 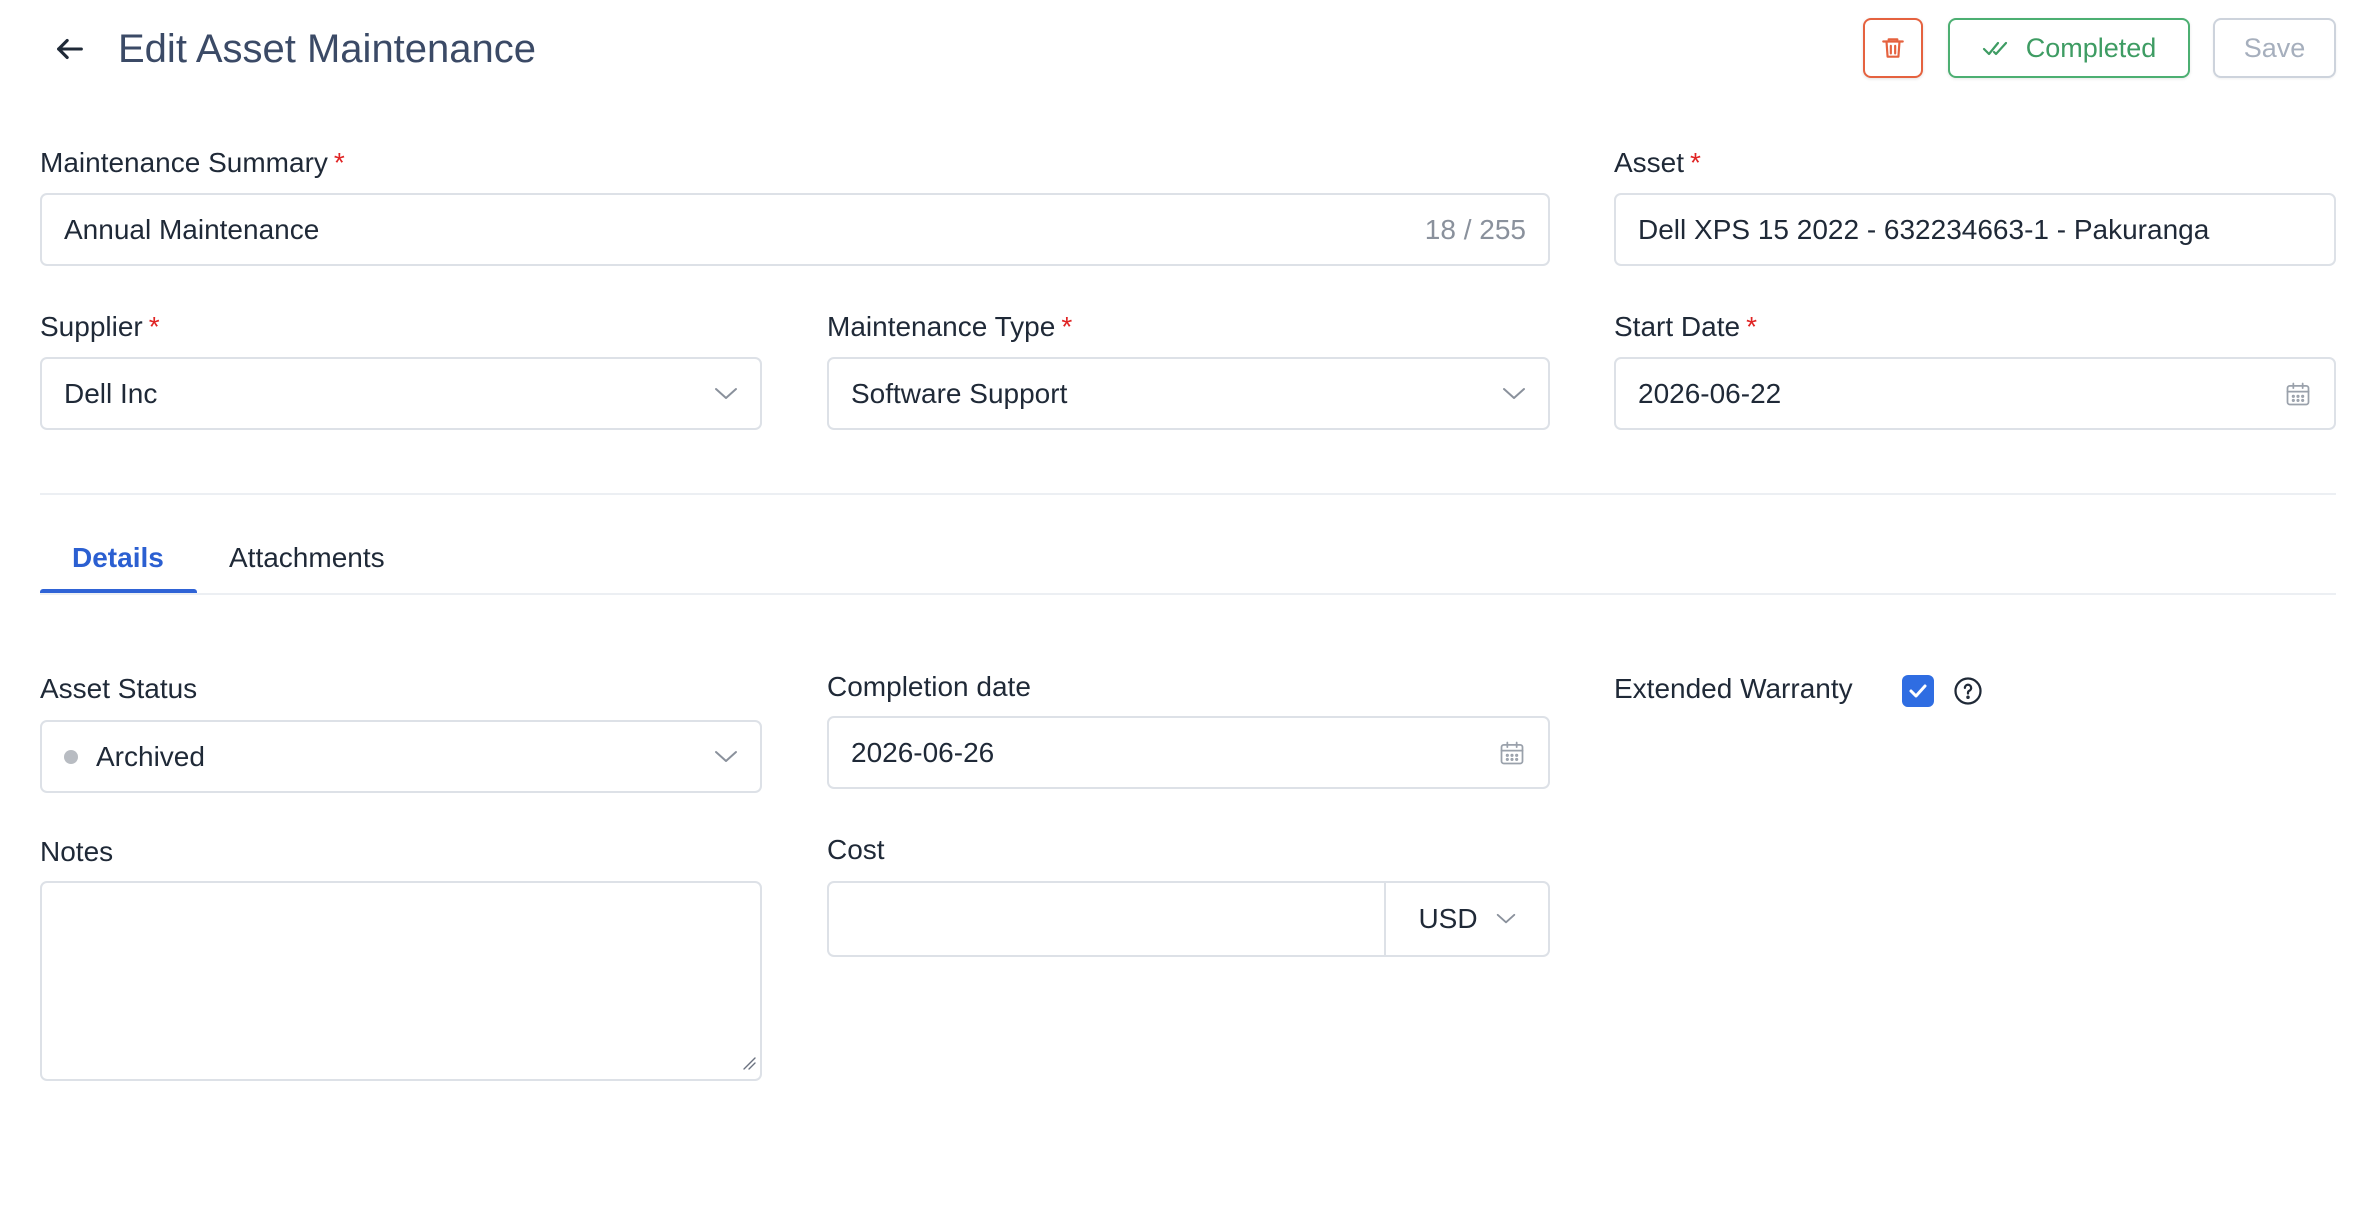 I want to click on completion-date-input: 2026-06-26, so click(x=1188, y=752).